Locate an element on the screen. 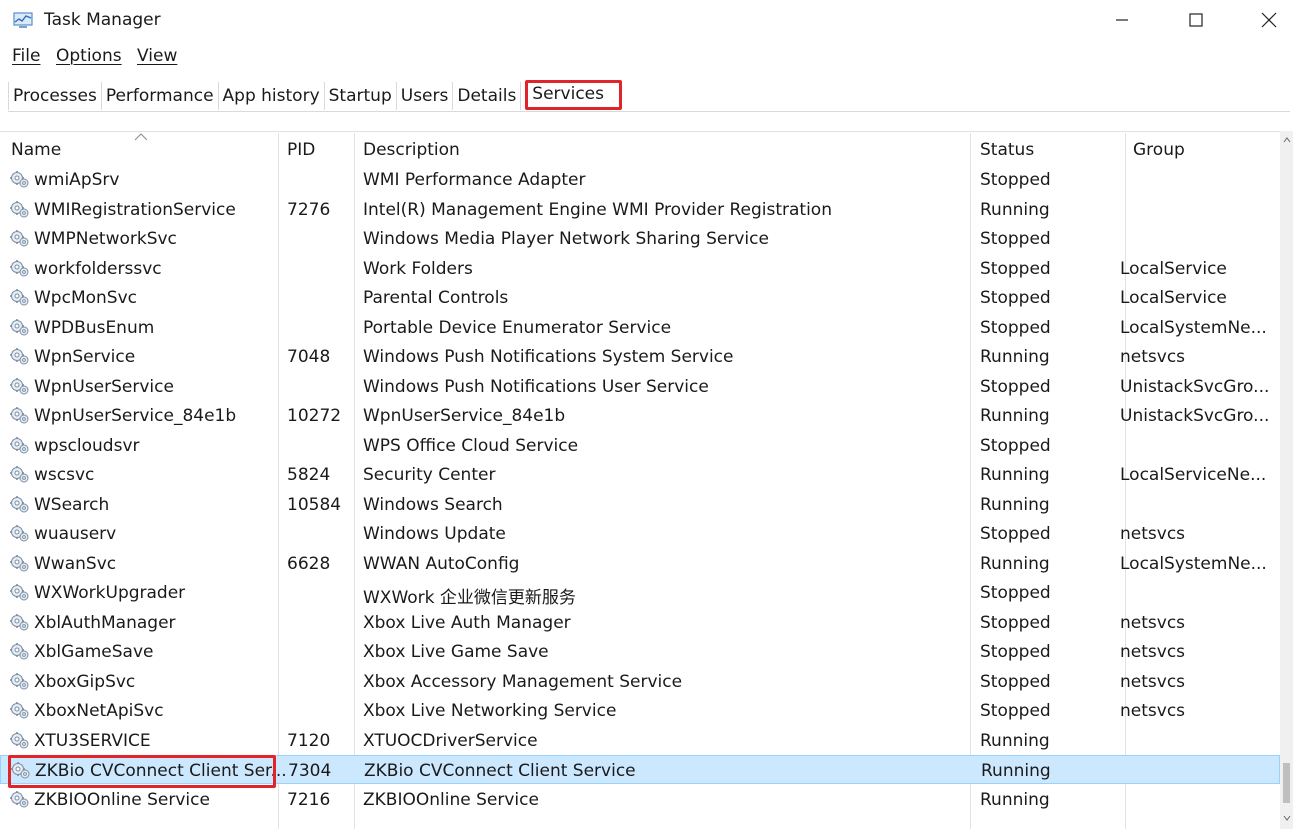 Image resolution: width=1293 pixels, height=829 pixels. service-description: WMI Performance Adapter is located at coordinates (474, 180).